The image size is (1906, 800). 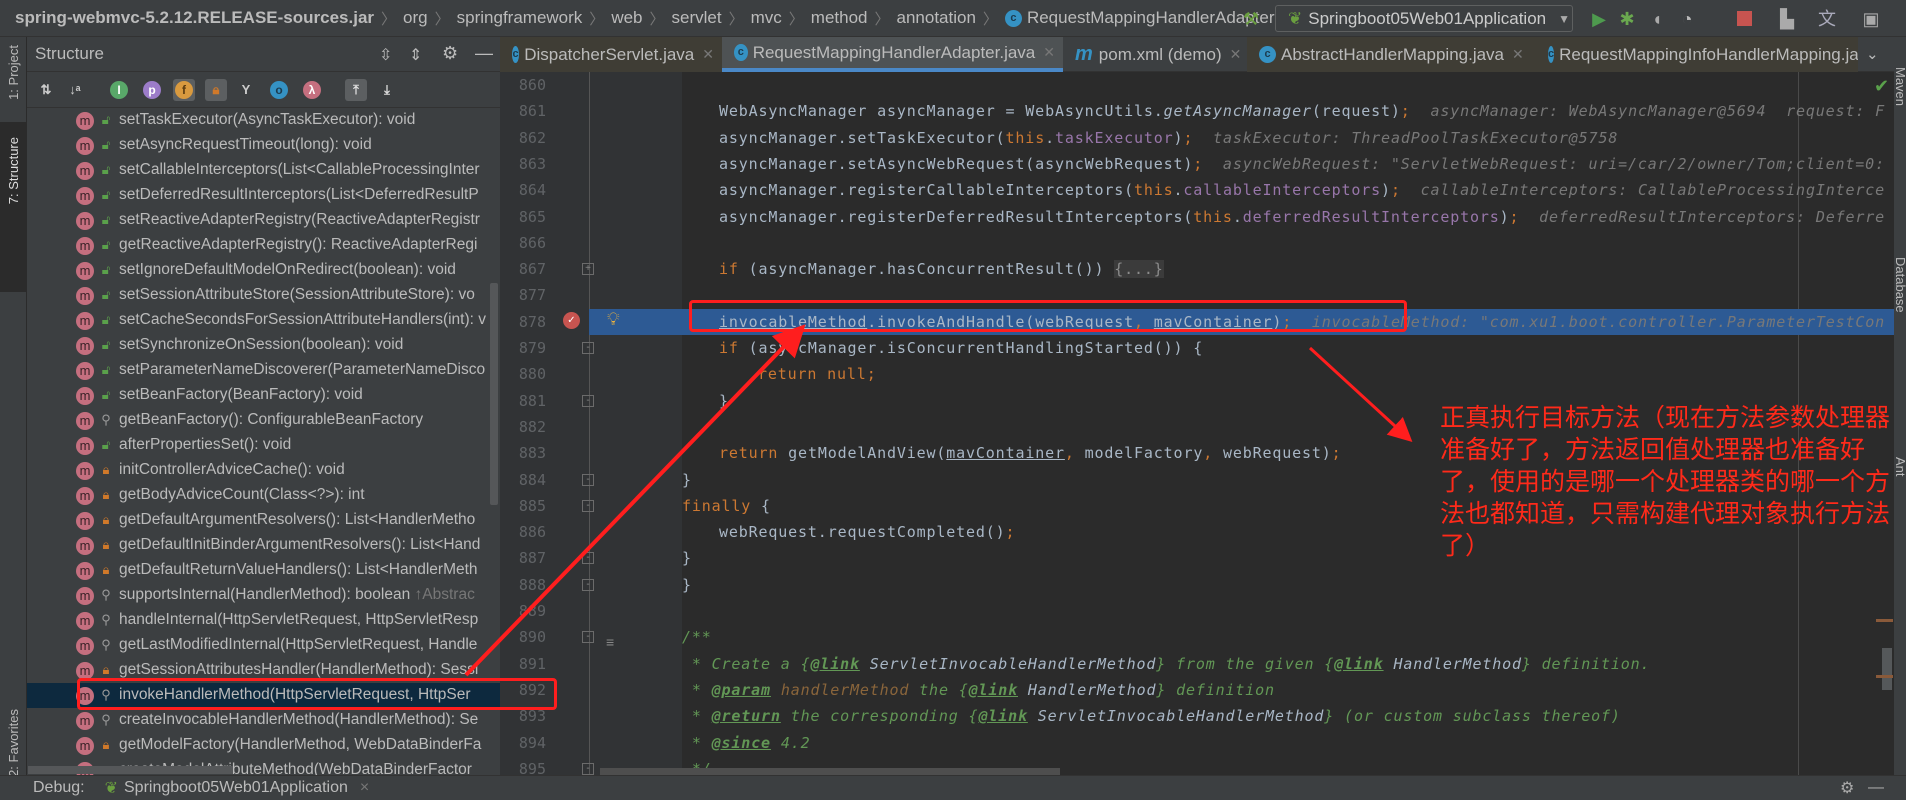 I want to click on arrow-to-code-line, so click(x=635, y=500).